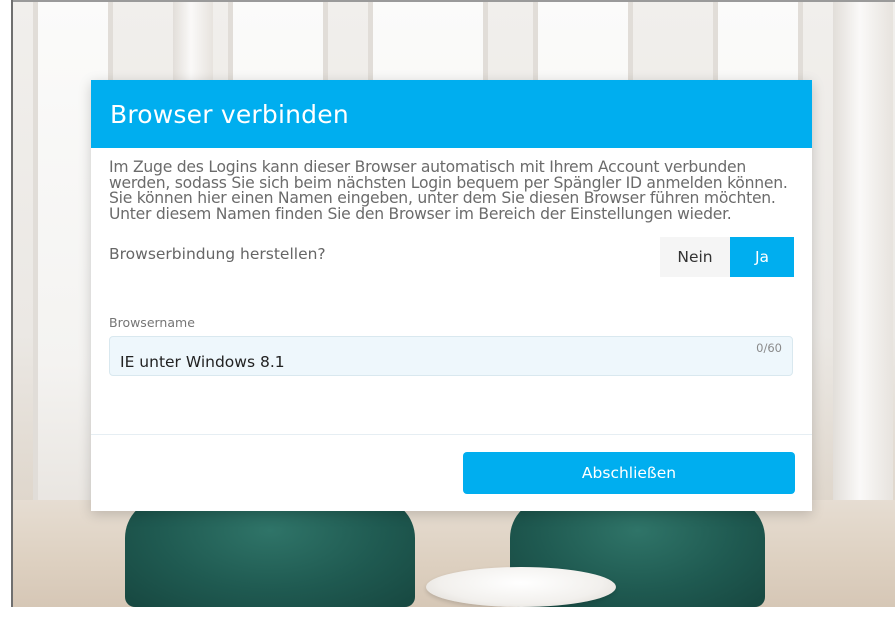 The image size is (895, 617). I want to click on browsername-label: Browsername, so click(152, 322).